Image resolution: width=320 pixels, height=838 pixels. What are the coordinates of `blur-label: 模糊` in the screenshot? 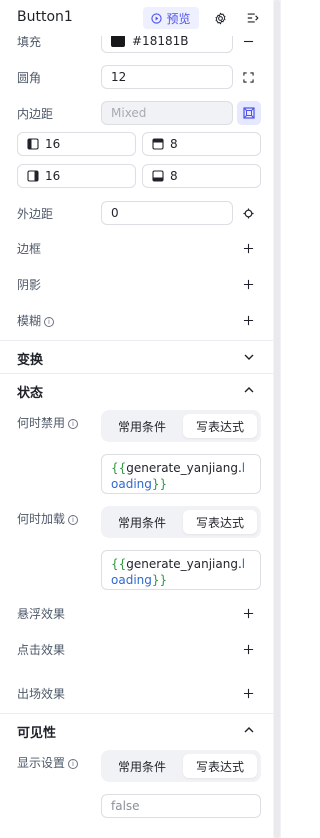 It's located at (29, 321).